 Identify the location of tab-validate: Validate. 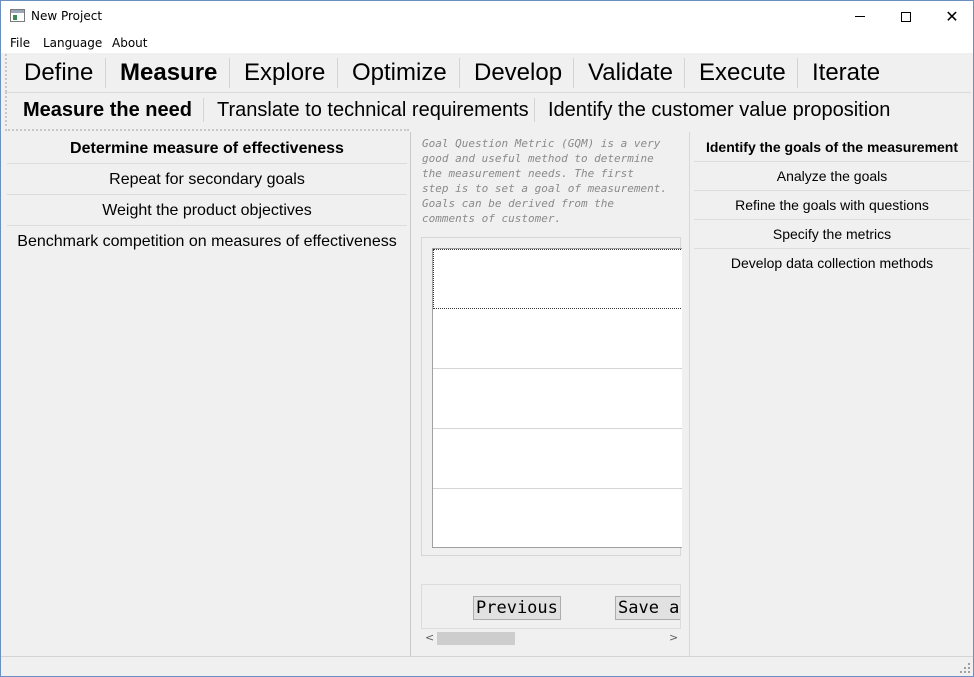
(630, 73).